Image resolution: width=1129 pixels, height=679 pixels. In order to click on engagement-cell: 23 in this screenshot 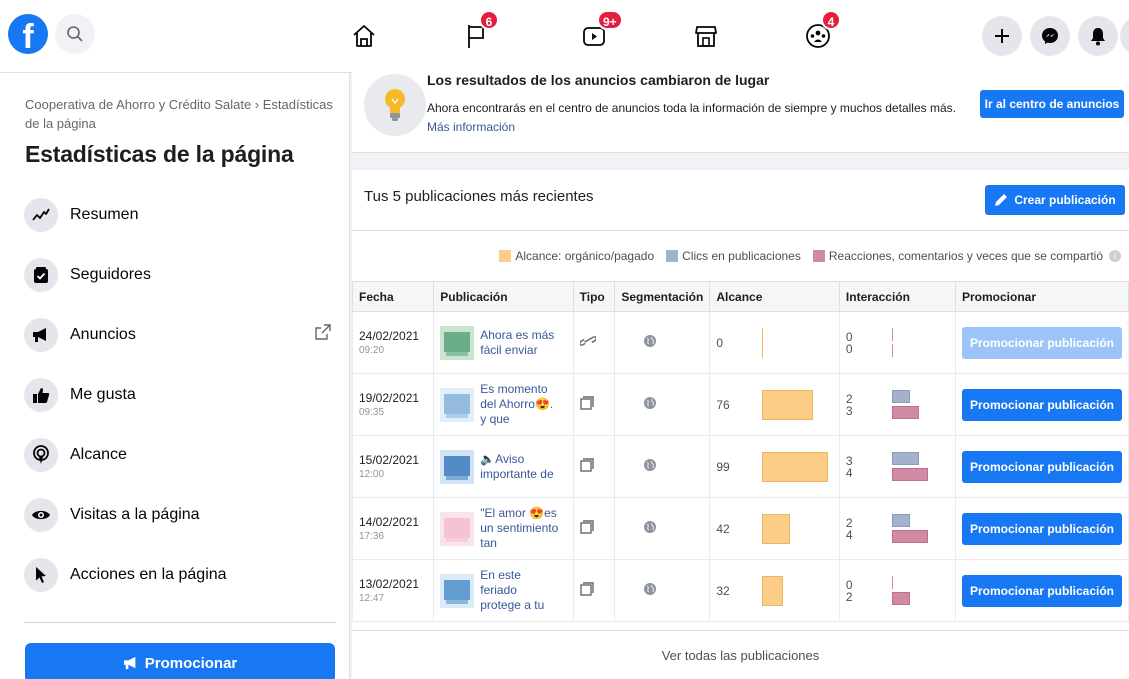, I will do `click(897, 404)`.